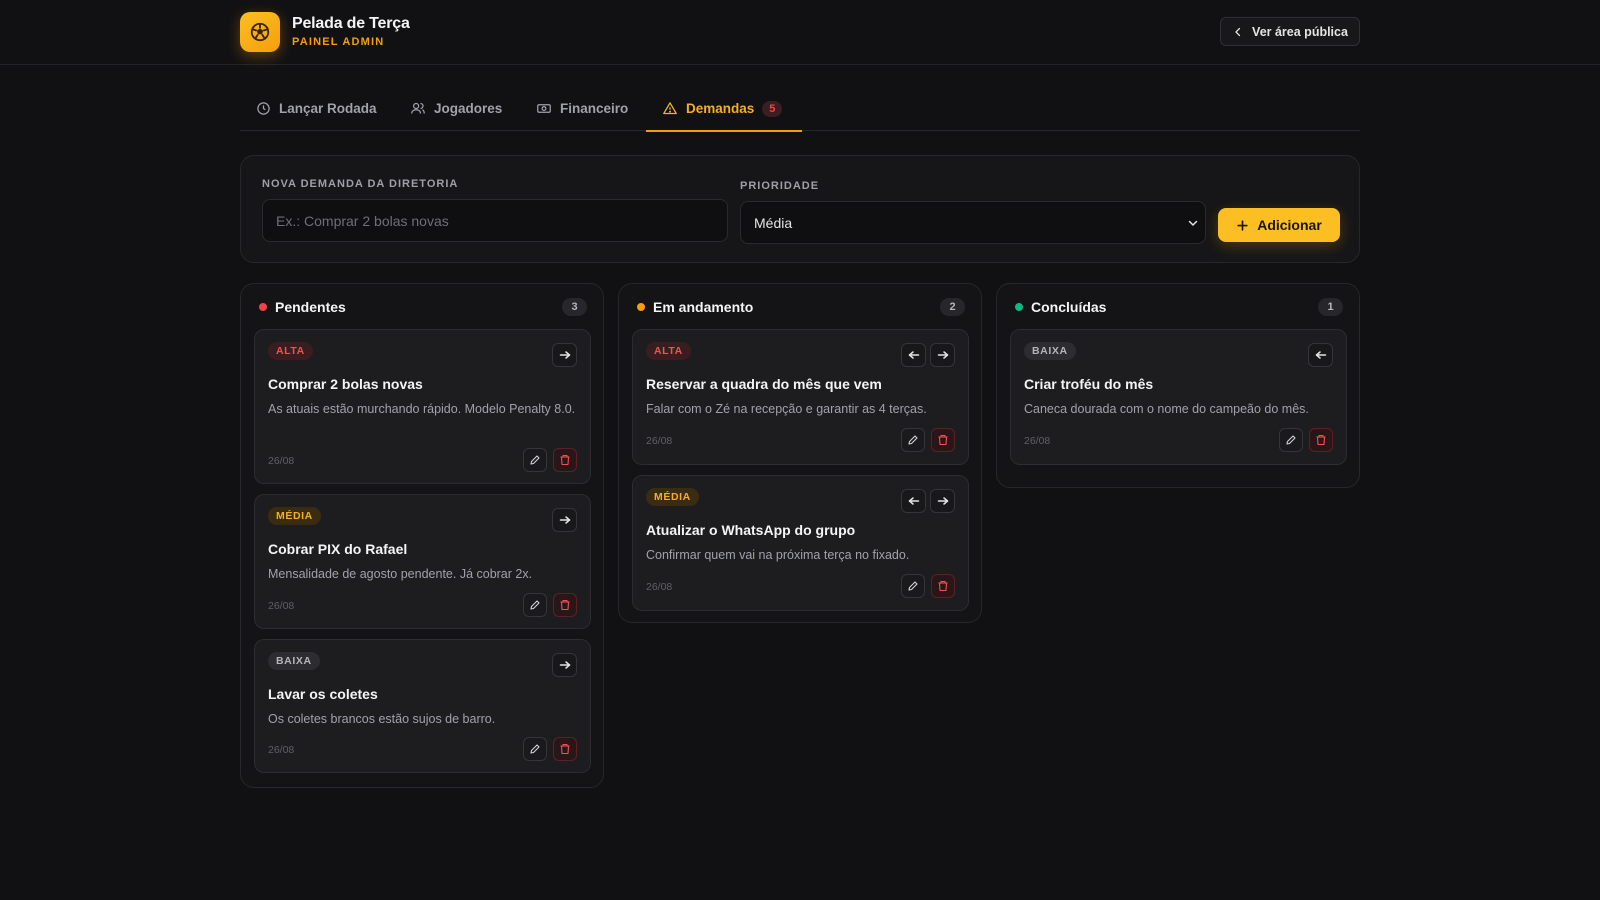 The height and width of the screenshot is (900, 1600). What do you see at coordinates (310, 307) in the screenshot?
I see `column-title: Pendentes` at bounding box center [310, 307].